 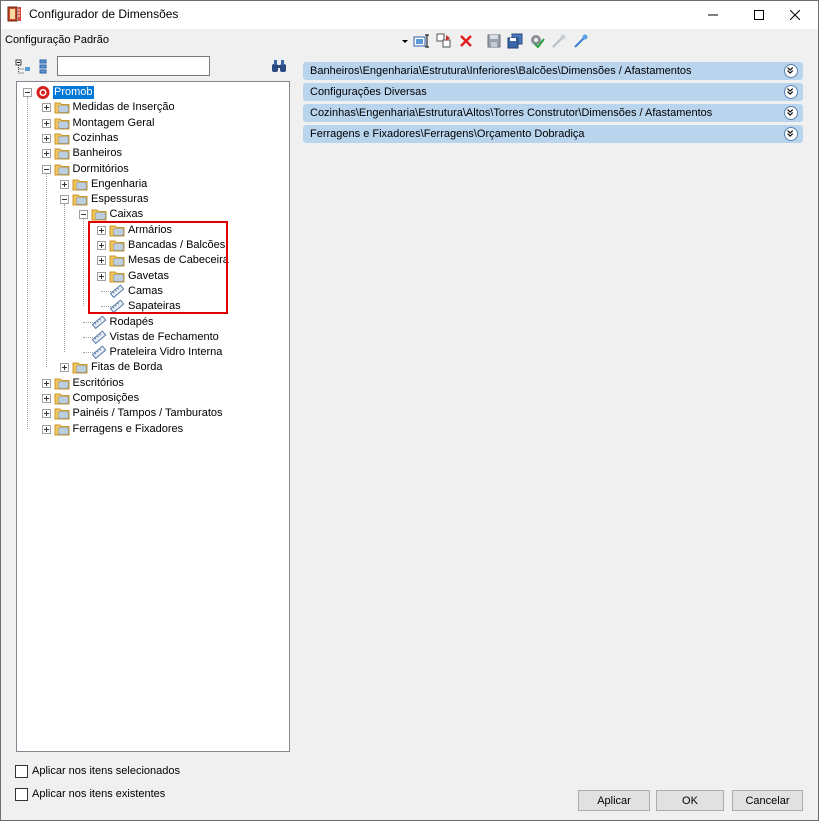 I want to click on tree-node: Medidas de Inserção, so click(x=152, y=107).